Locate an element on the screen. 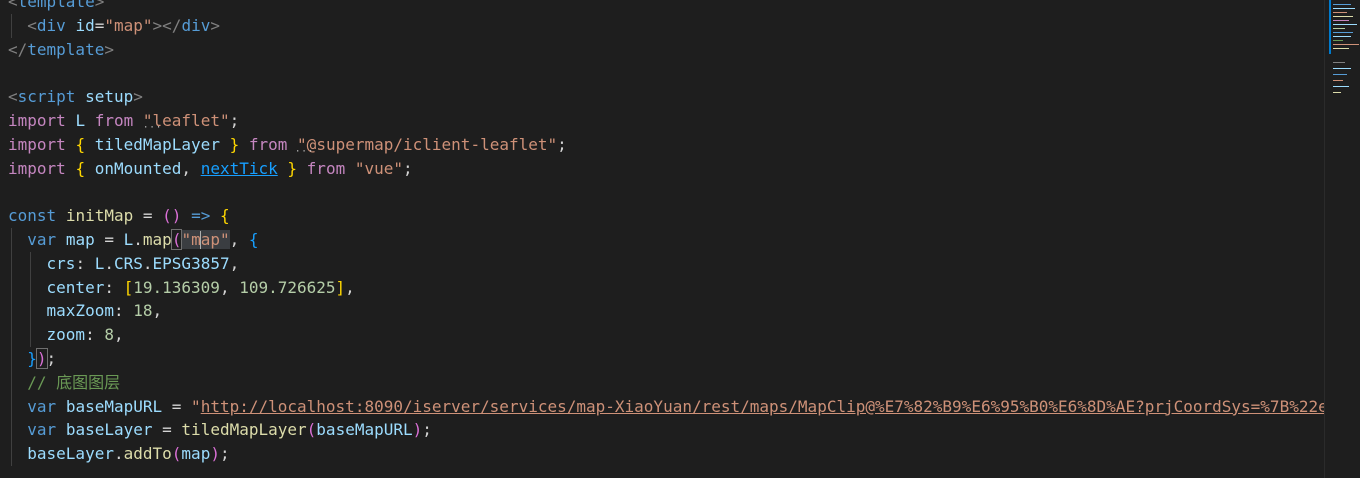  code-token: zoom is located at coordinates (66, 335).